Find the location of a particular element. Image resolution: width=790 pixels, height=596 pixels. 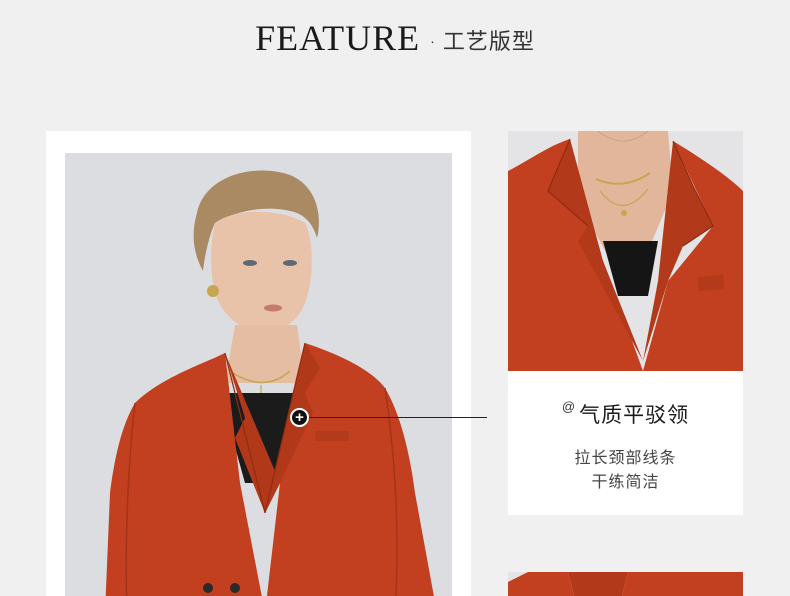

section-header: FEATURE · 工艺版型 is located at coordinates (395, 38).